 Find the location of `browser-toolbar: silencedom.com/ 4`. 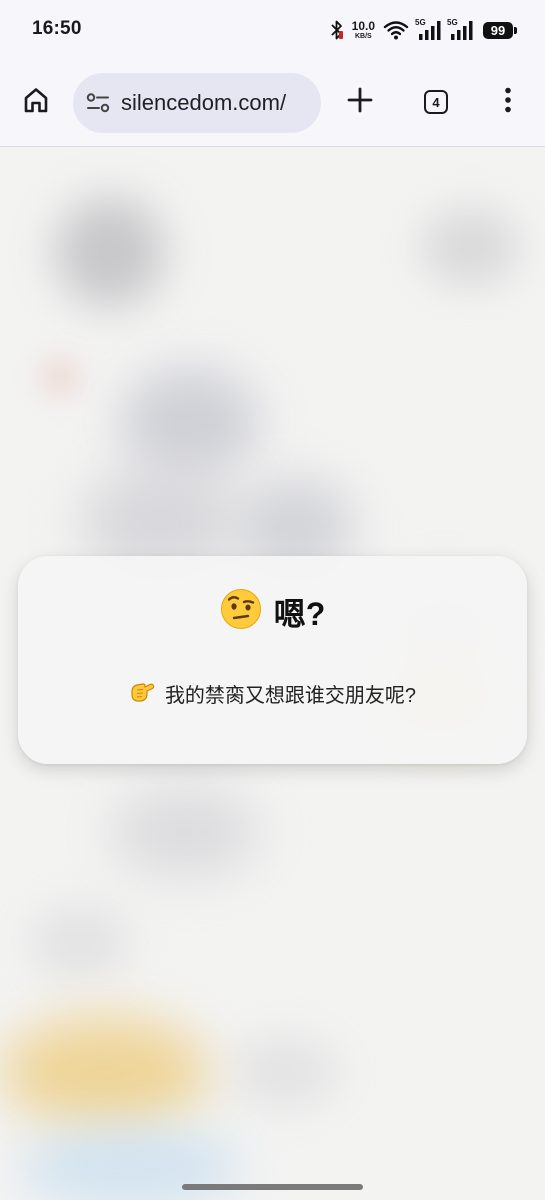

browser-toolbar: silencedom.com/ 4 is located at coordinates (272, 103).